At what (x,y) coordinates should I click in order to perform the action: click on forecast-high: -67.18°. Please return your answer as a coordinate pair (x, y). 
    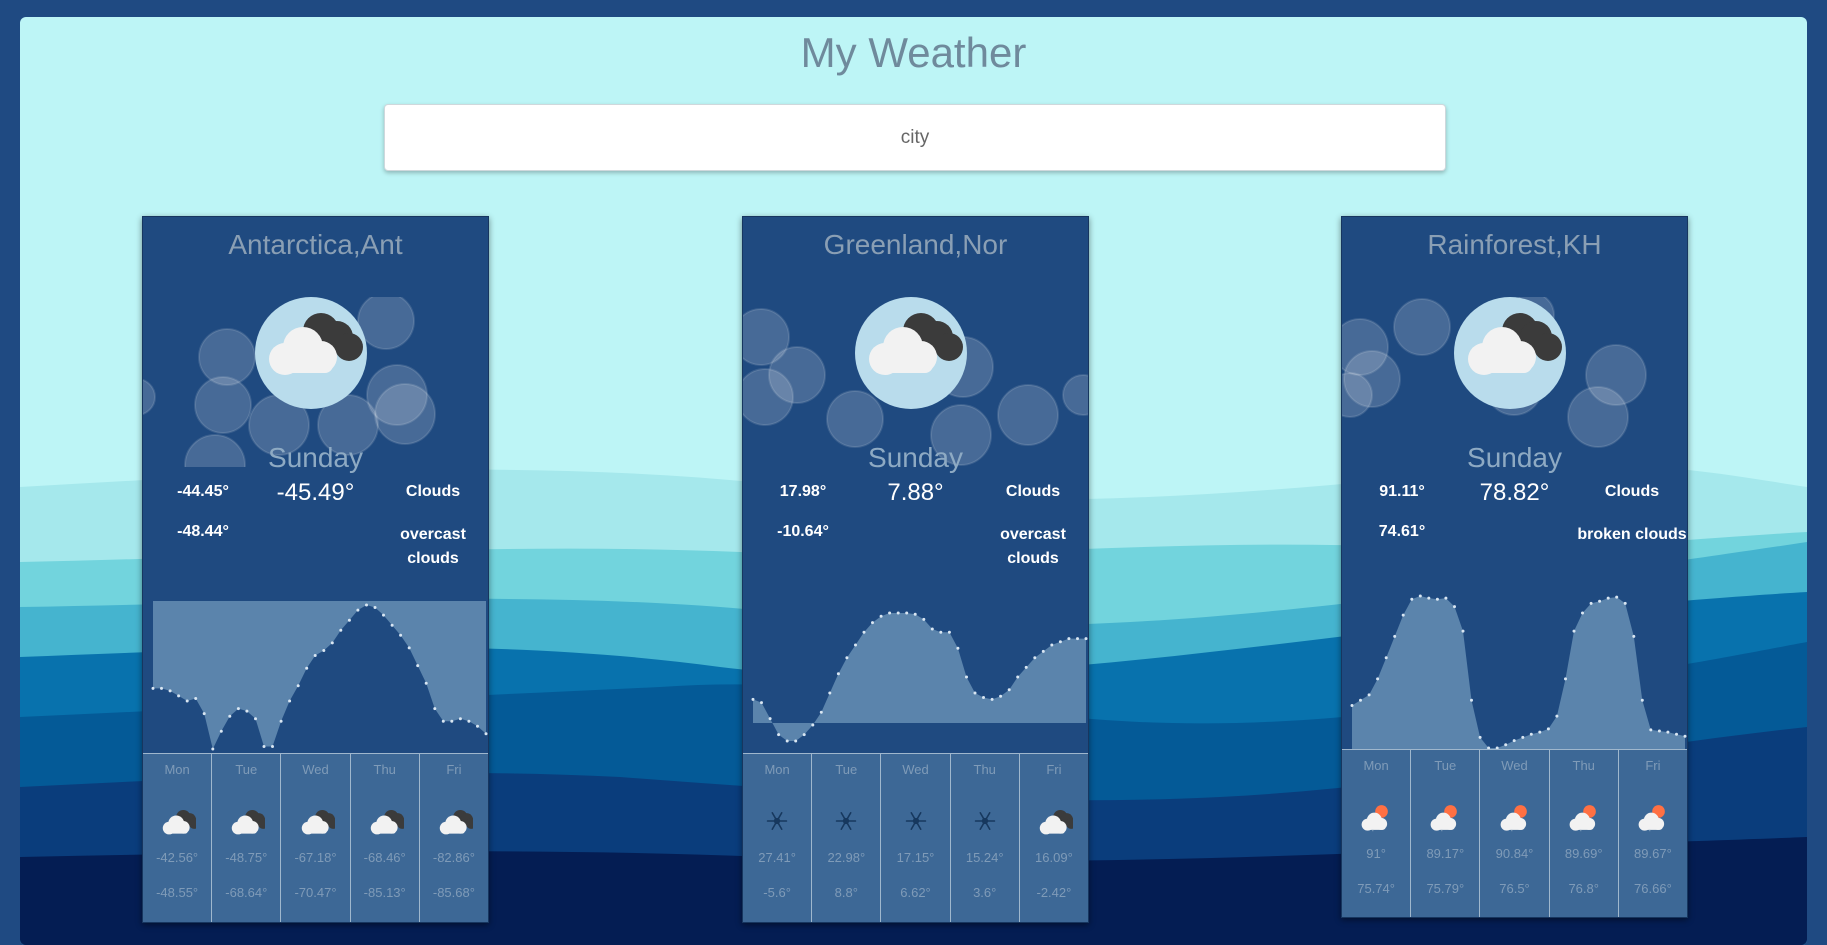
    Looking at the image, I should click on (315, 857).